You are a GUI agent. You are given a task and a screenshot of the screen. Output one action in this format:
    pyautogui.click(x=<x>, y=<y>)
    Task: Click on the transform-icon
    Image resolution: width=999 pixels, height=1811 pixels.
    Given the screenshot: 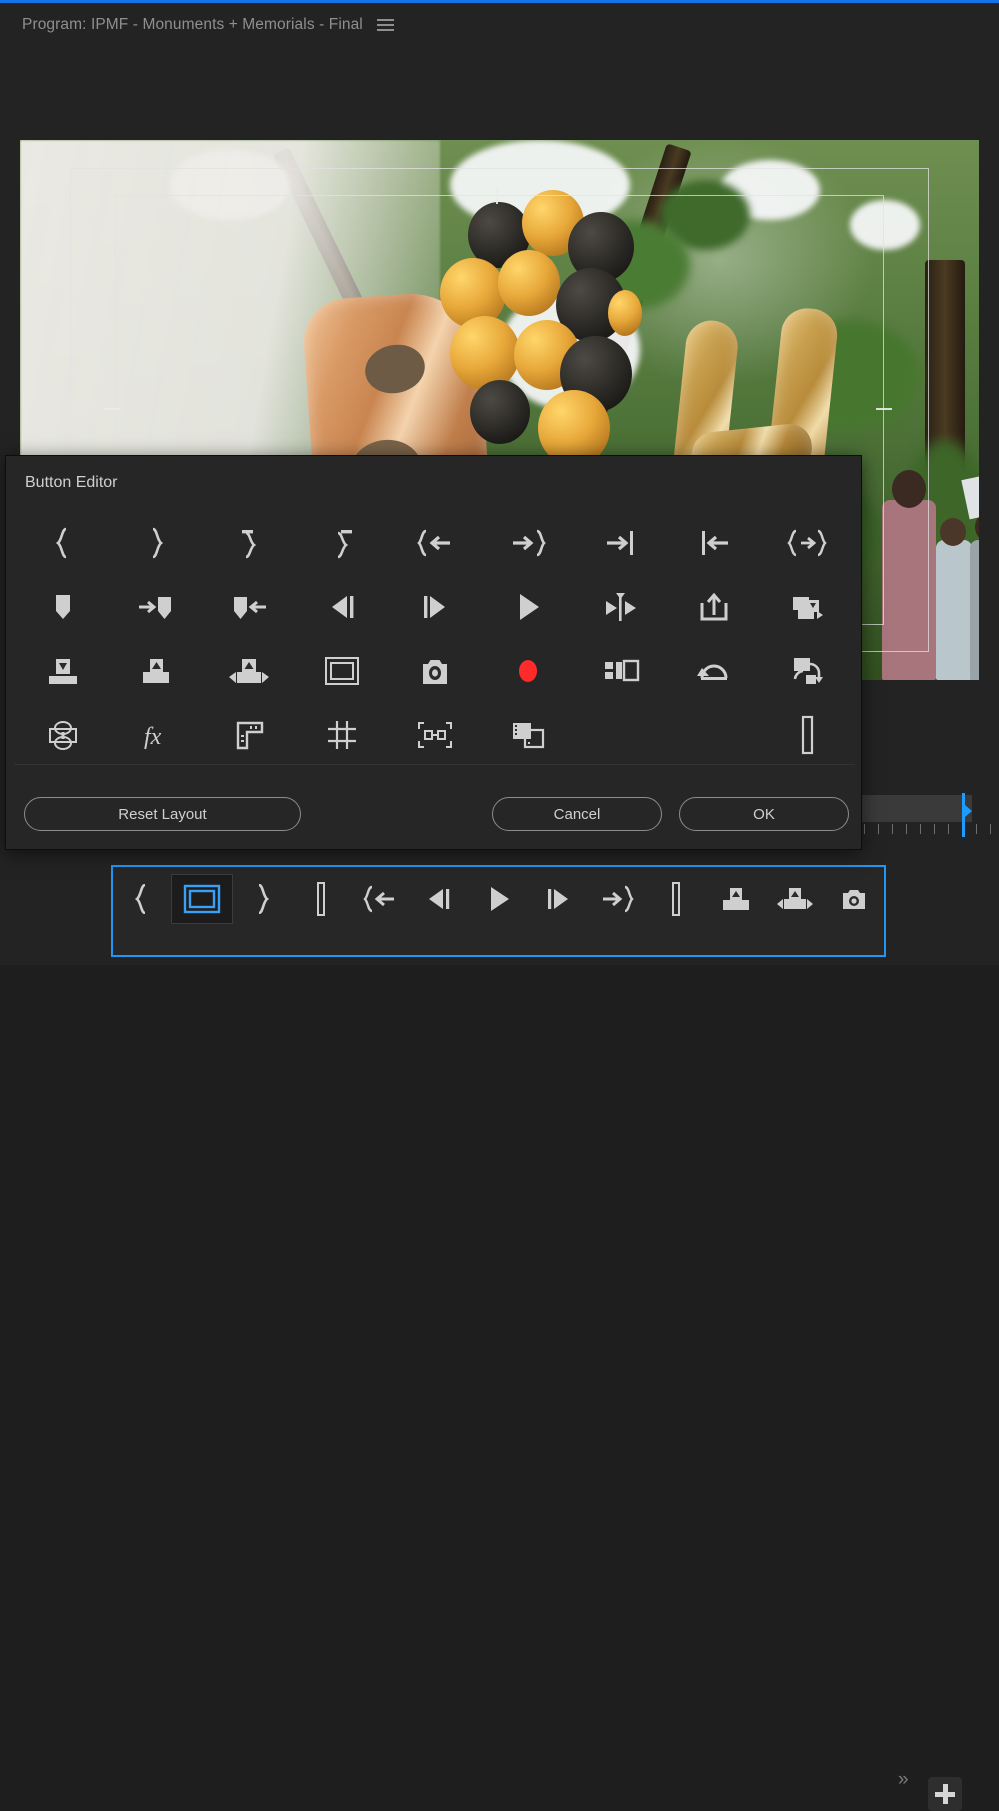 What is the action you would take?
    pyautogui.click(x=434, y=735)
    